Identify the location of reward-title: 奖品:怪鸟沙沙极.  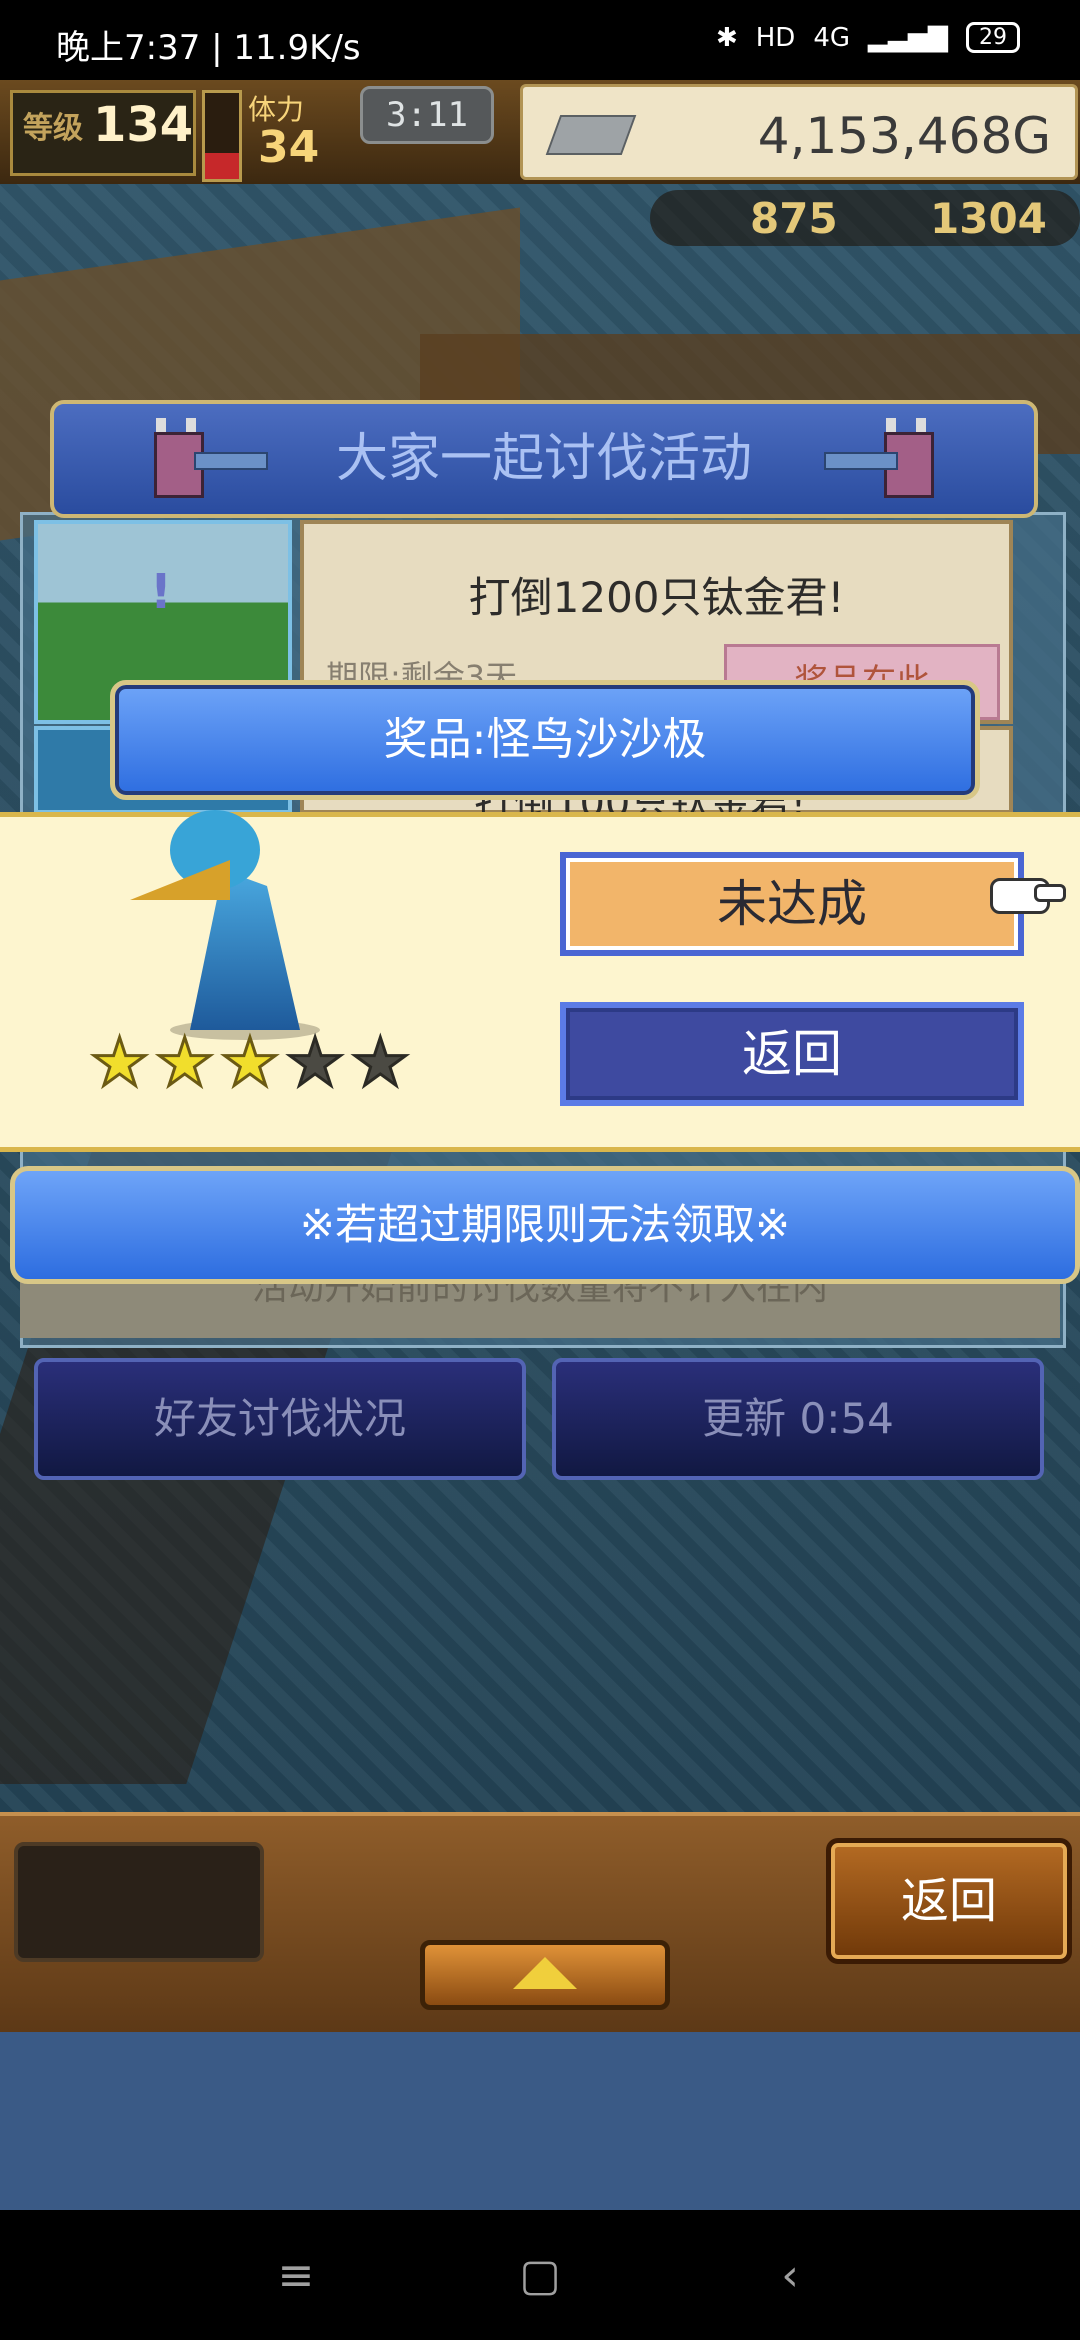
(545, 739).